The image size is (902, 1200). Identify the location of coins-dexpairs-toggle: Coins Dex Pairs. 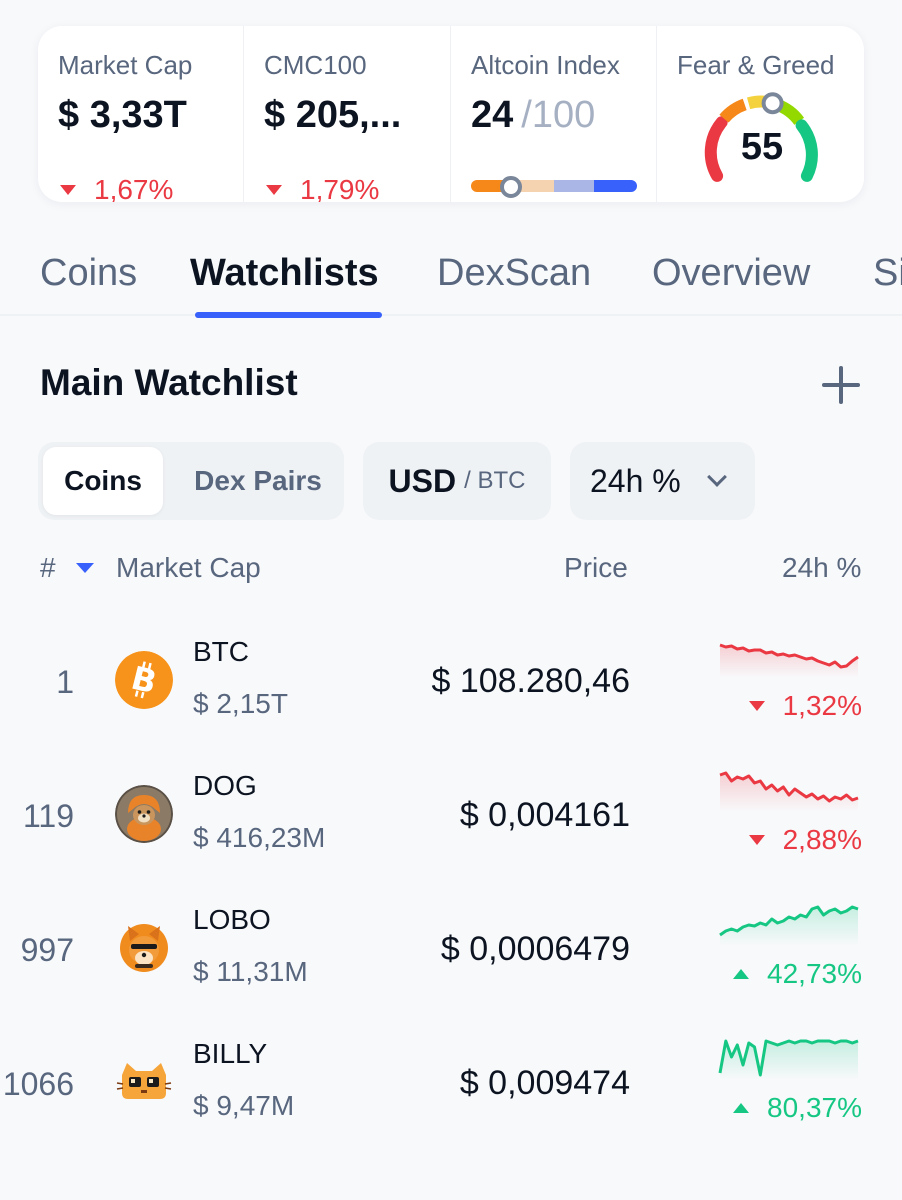
(191, 481).